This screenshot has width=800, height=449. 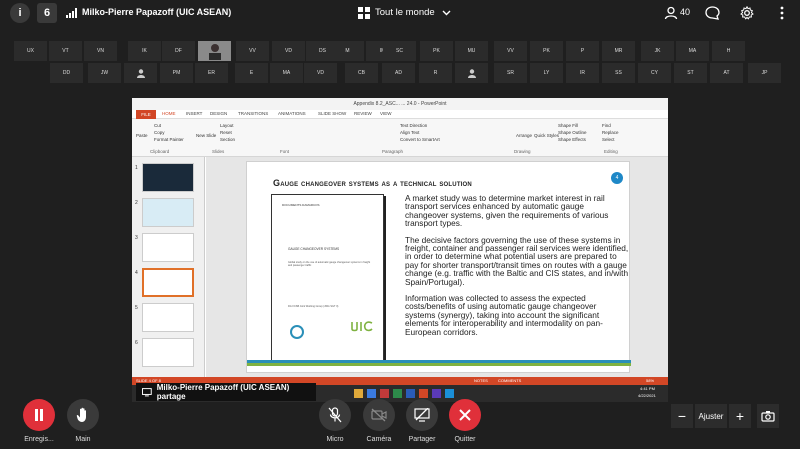 I want to click on participant-tile: JW, so click(x=104, y=73).